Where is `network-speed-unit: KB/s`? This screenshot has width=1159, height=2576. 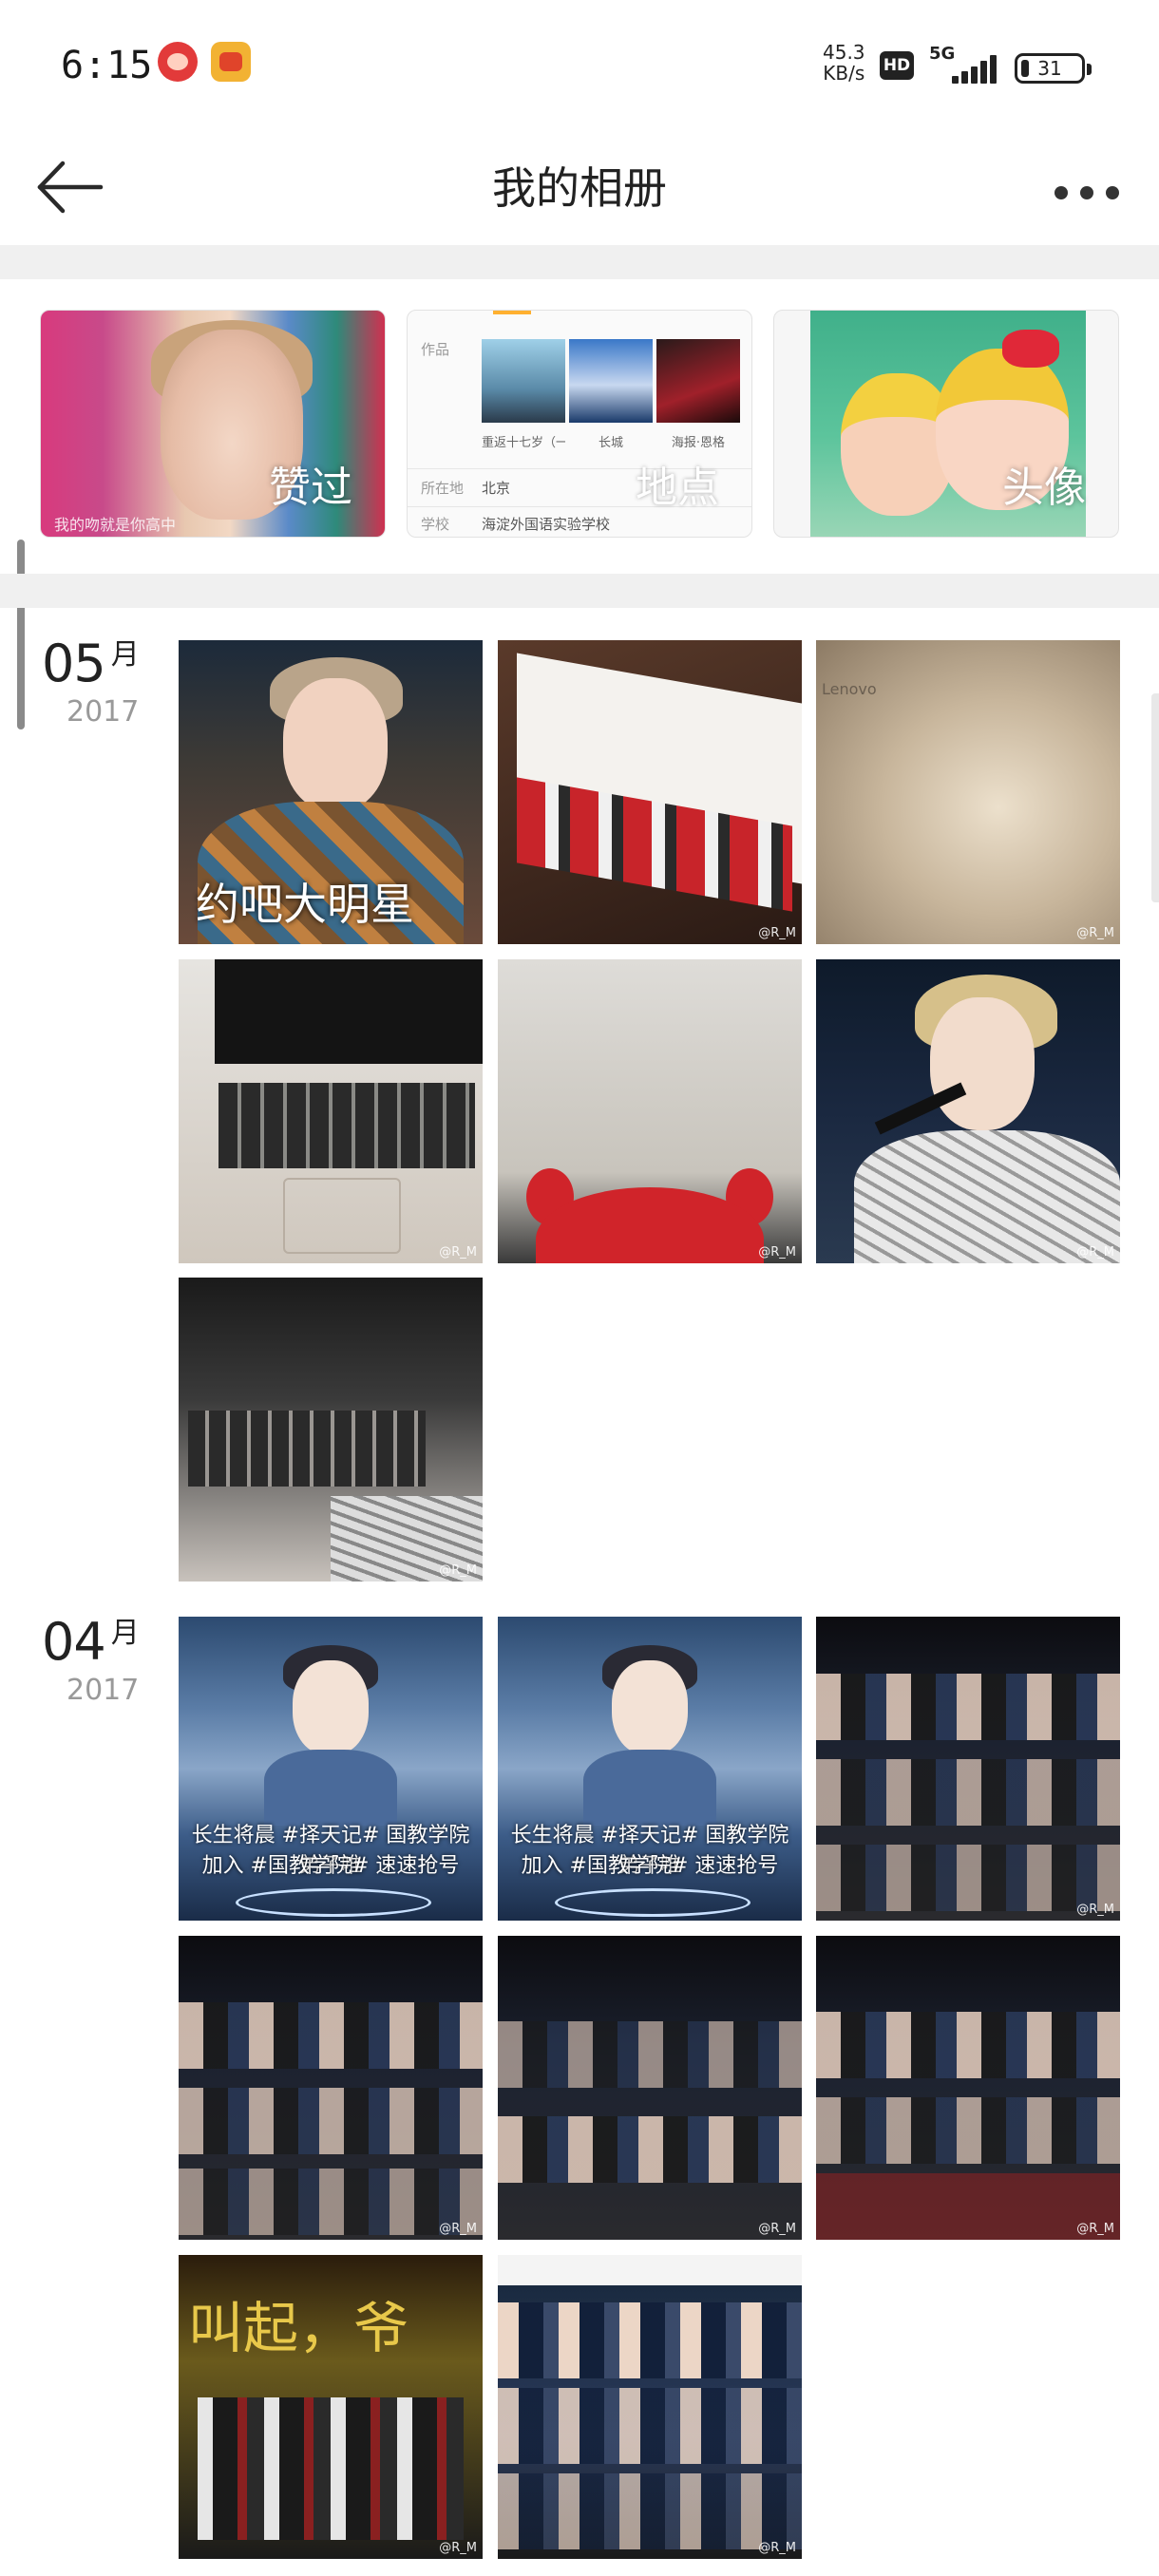
network-speed-unit: KB/s is located at coordinates (844, 73).